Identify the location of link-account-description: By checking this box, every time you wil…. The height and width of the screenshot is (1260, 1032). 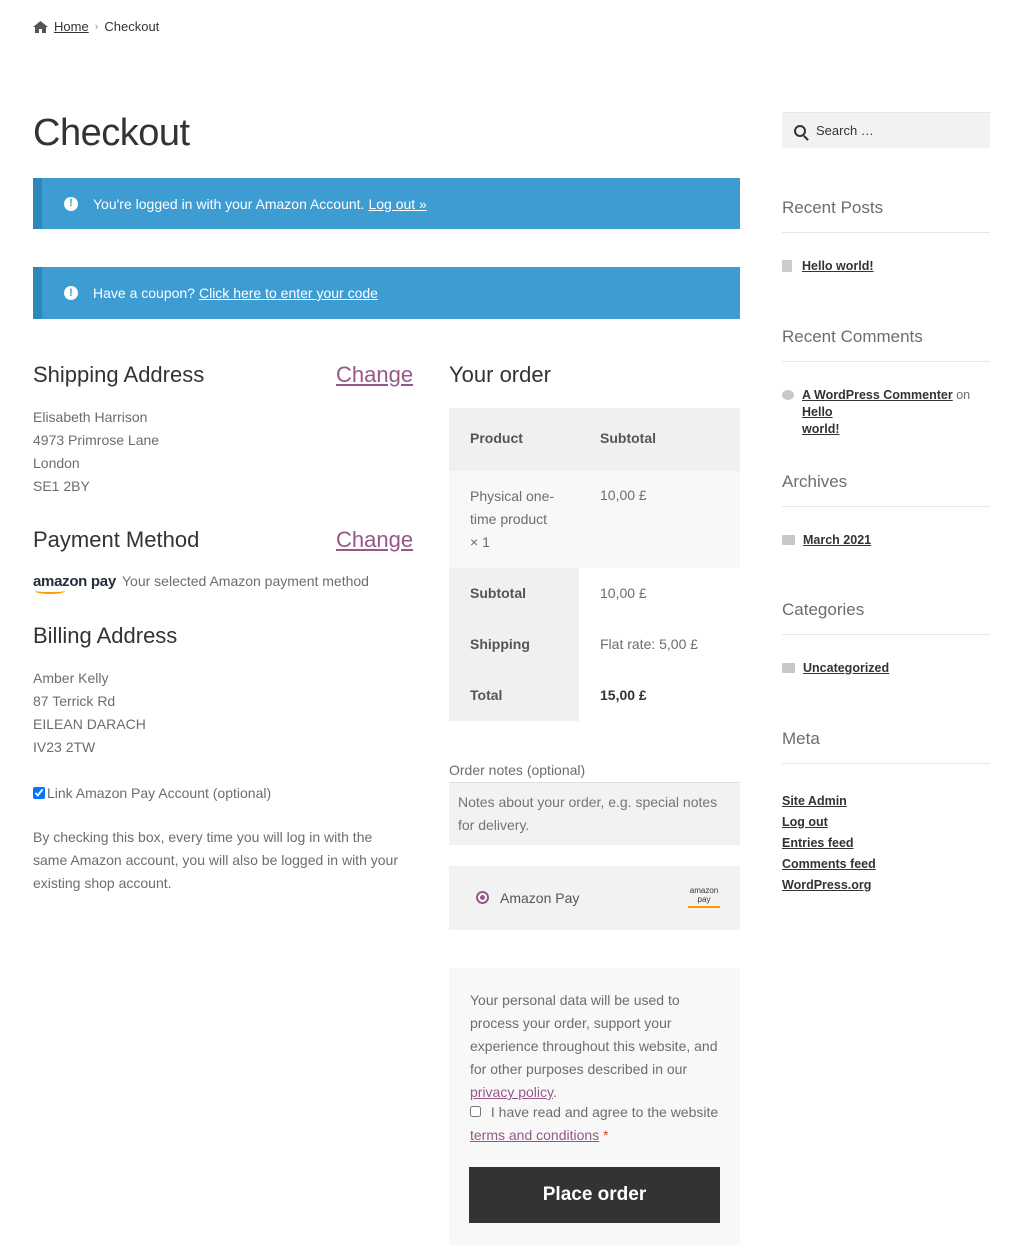
(215, 860).